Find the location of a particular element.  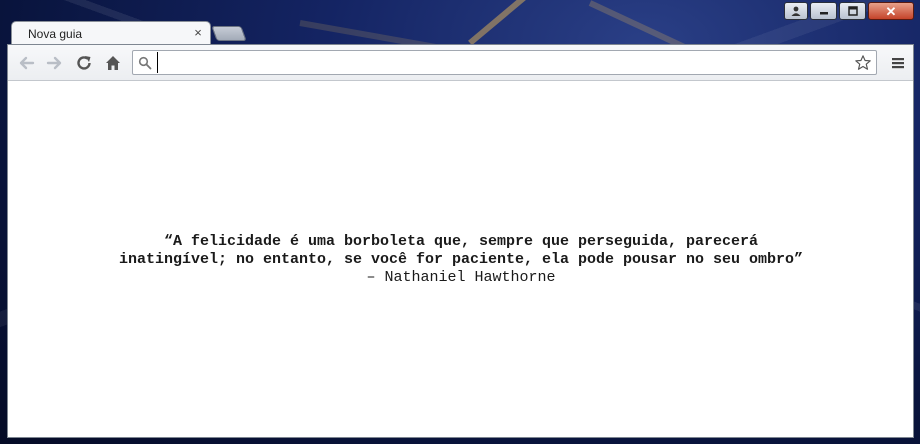

close-icon: ✕ is located at coordinates (891, 11).